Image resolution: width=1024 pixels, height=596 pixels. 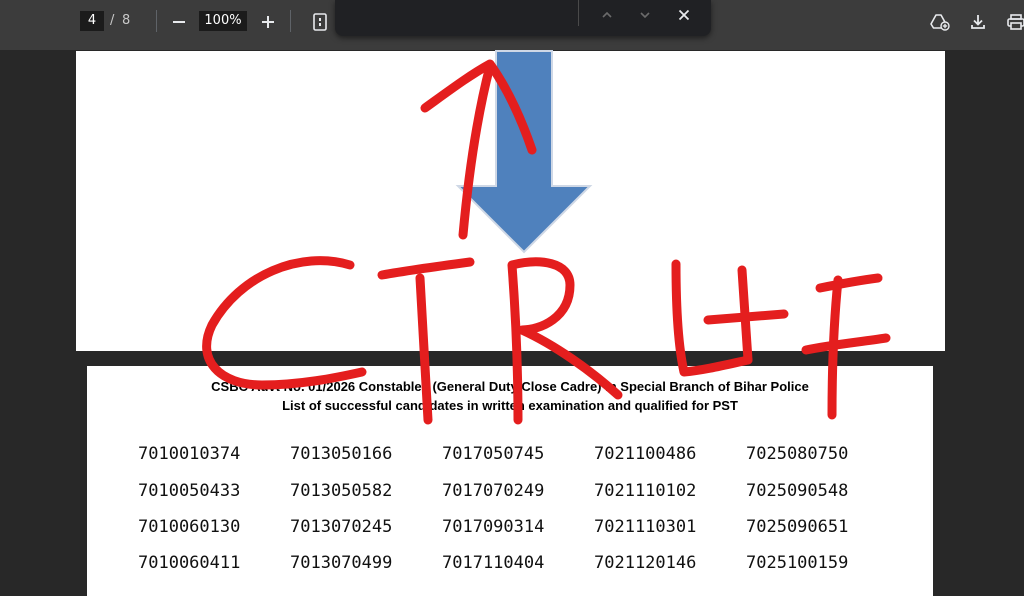 What do you see at coordinates (846, 344) in the screenshot?
I see `letter-f-middle` at bounding box center [846, 344].